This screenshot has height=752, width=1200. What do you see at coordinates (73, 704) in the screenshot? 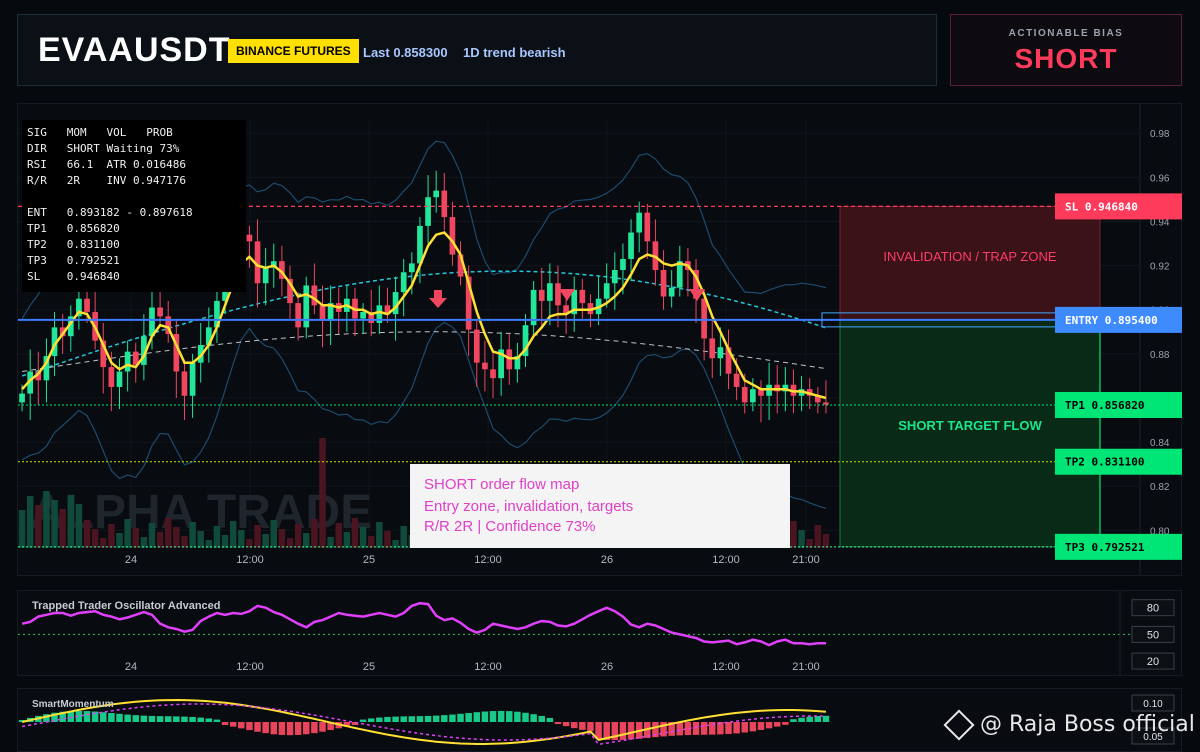
I see `momentum-title: SmartMomentum` at bounding box center [73, 704].